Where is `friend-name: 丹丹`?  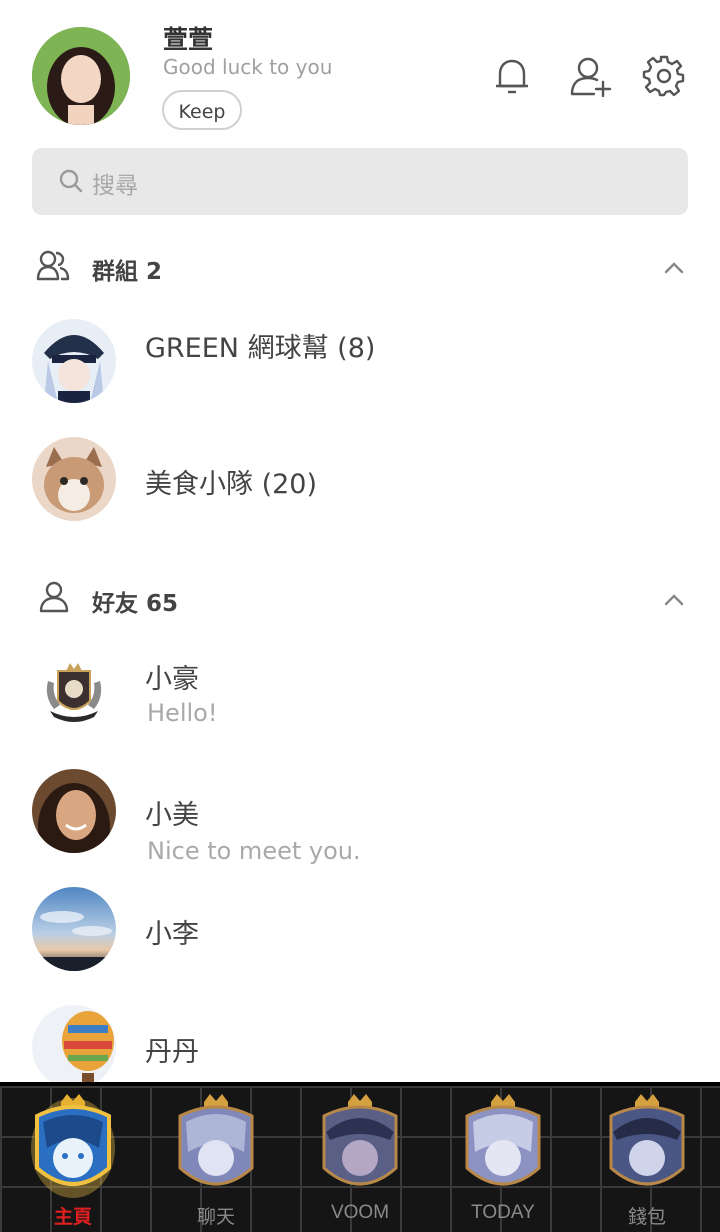 friend-name: 丹丹 is located at coordinates (172, 1049).